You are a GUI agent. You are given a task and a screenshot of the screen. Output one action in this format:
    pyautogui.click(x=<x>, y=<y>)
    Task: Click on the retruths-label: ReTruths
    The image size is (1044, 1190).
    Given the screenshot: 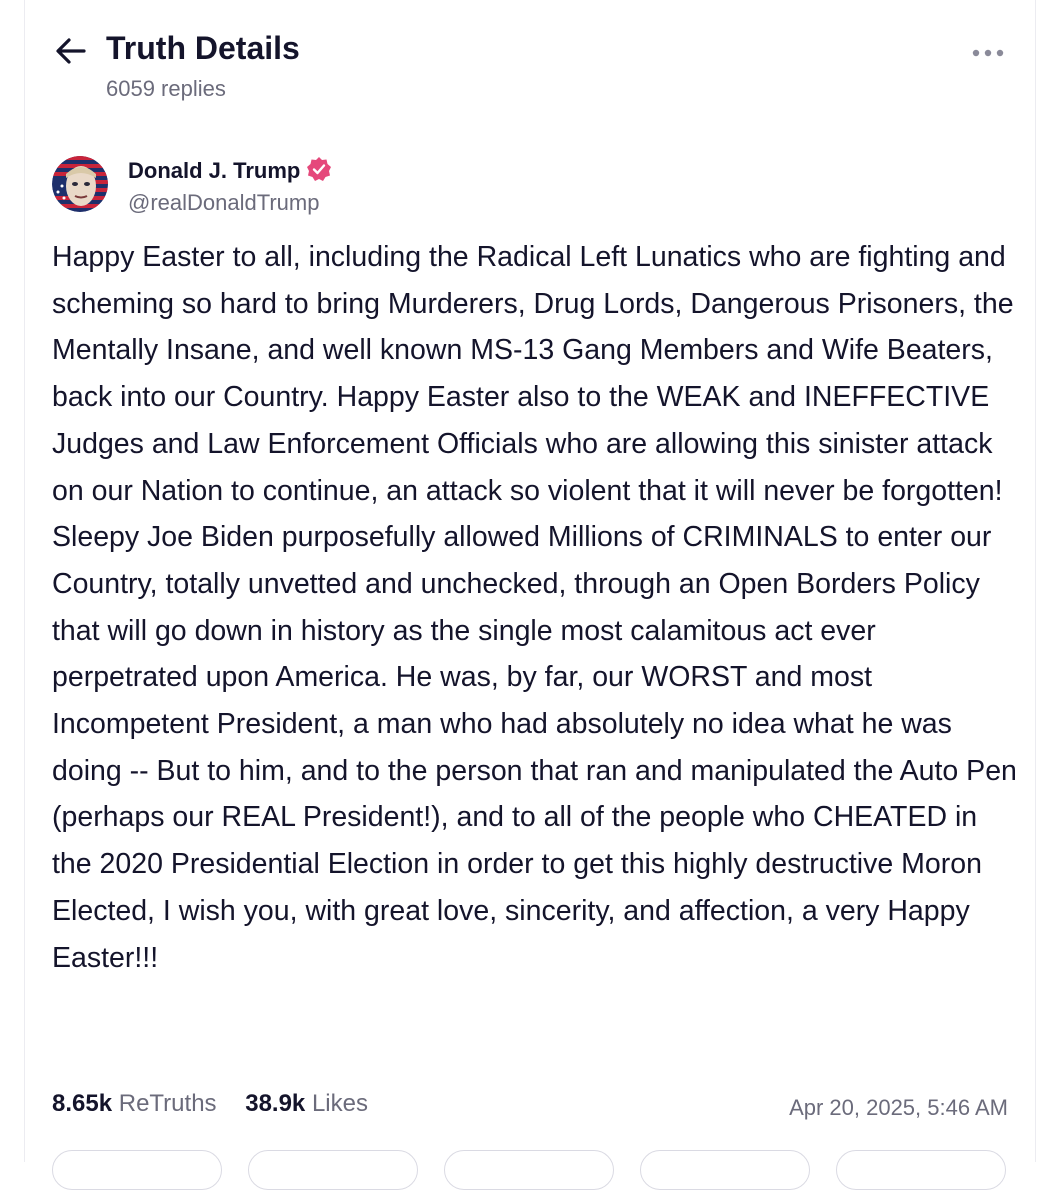 What is the action you would take?
    pyautogui.click(x=167, y=1103)
    